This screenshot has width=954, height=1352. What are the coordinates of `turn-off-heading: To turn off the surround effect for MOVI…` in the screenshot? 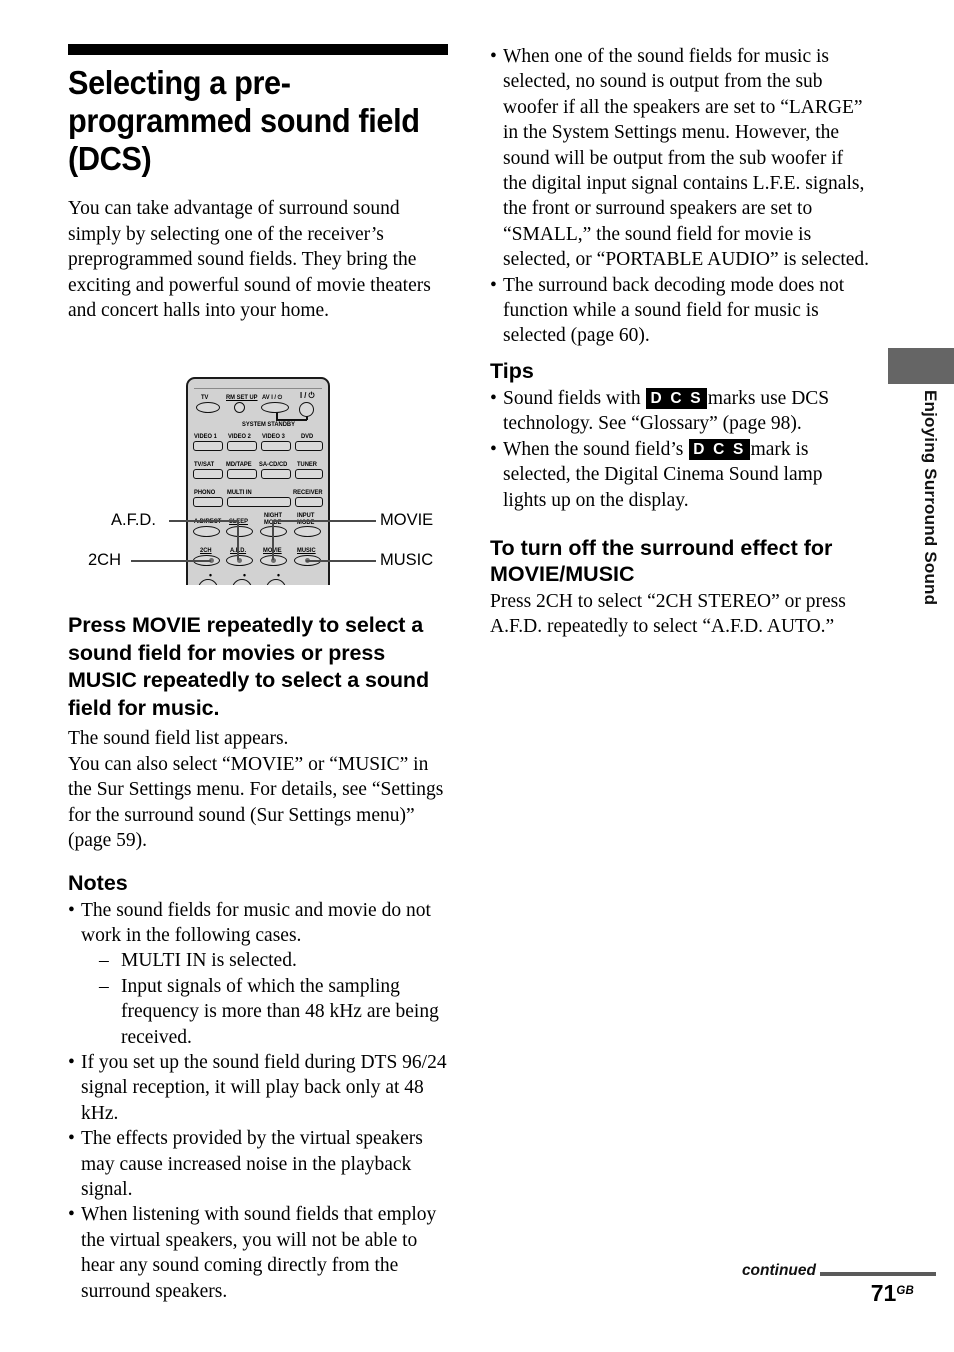 It's located at (661, 560).